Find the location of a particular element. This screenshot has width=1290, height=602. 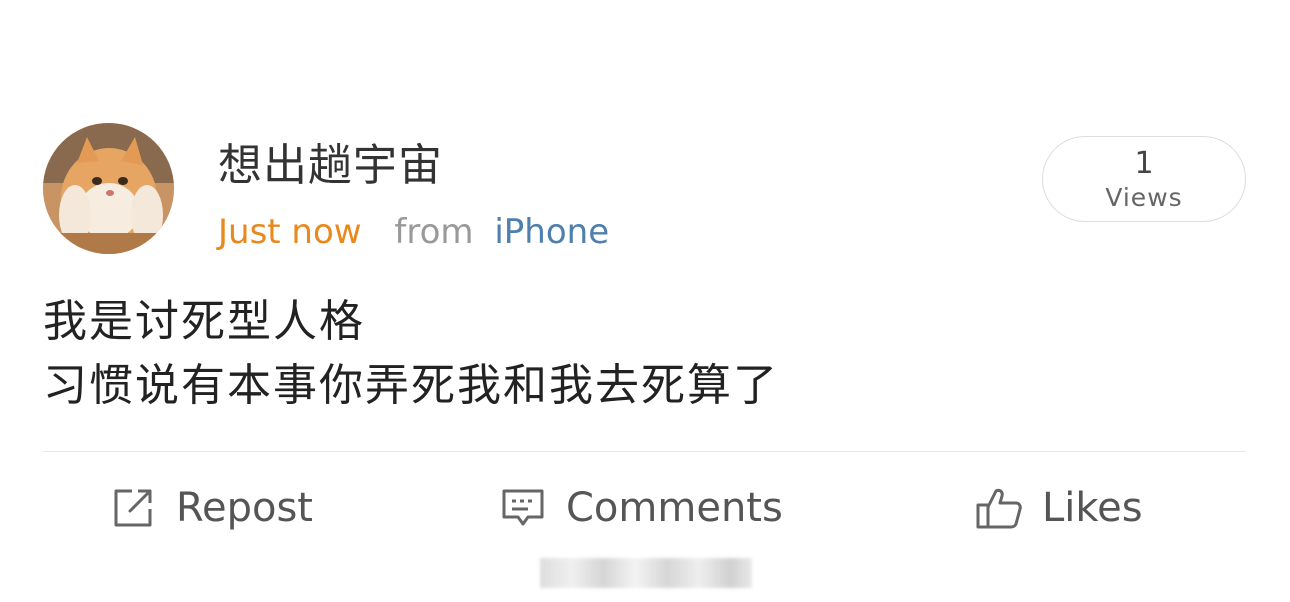

divider is located at coordinates (644, 451).